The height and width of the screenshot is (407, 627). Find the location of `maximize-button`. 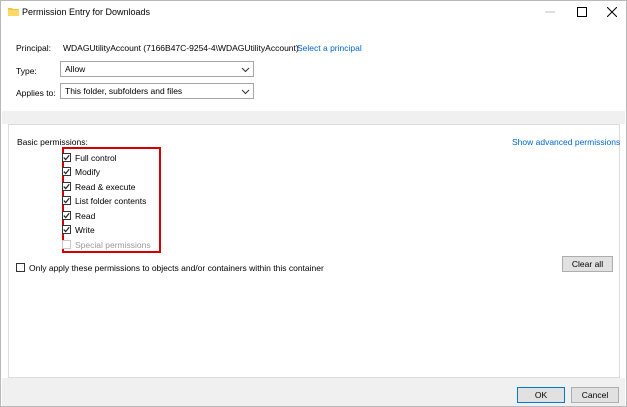

maximize-button is located at coordinates (582, 12).